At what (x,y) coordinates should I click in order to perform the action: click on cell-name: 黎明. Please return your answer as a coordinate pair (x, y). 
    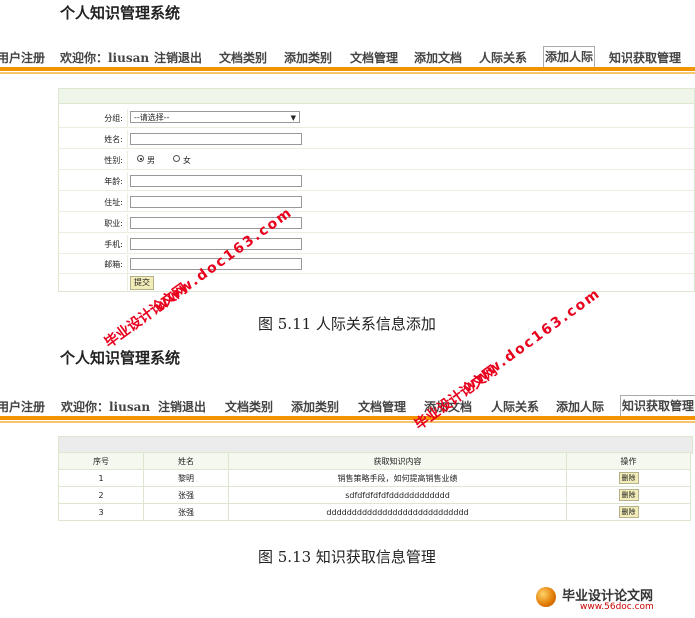
    Looking at the image, I should click on (186, 478).